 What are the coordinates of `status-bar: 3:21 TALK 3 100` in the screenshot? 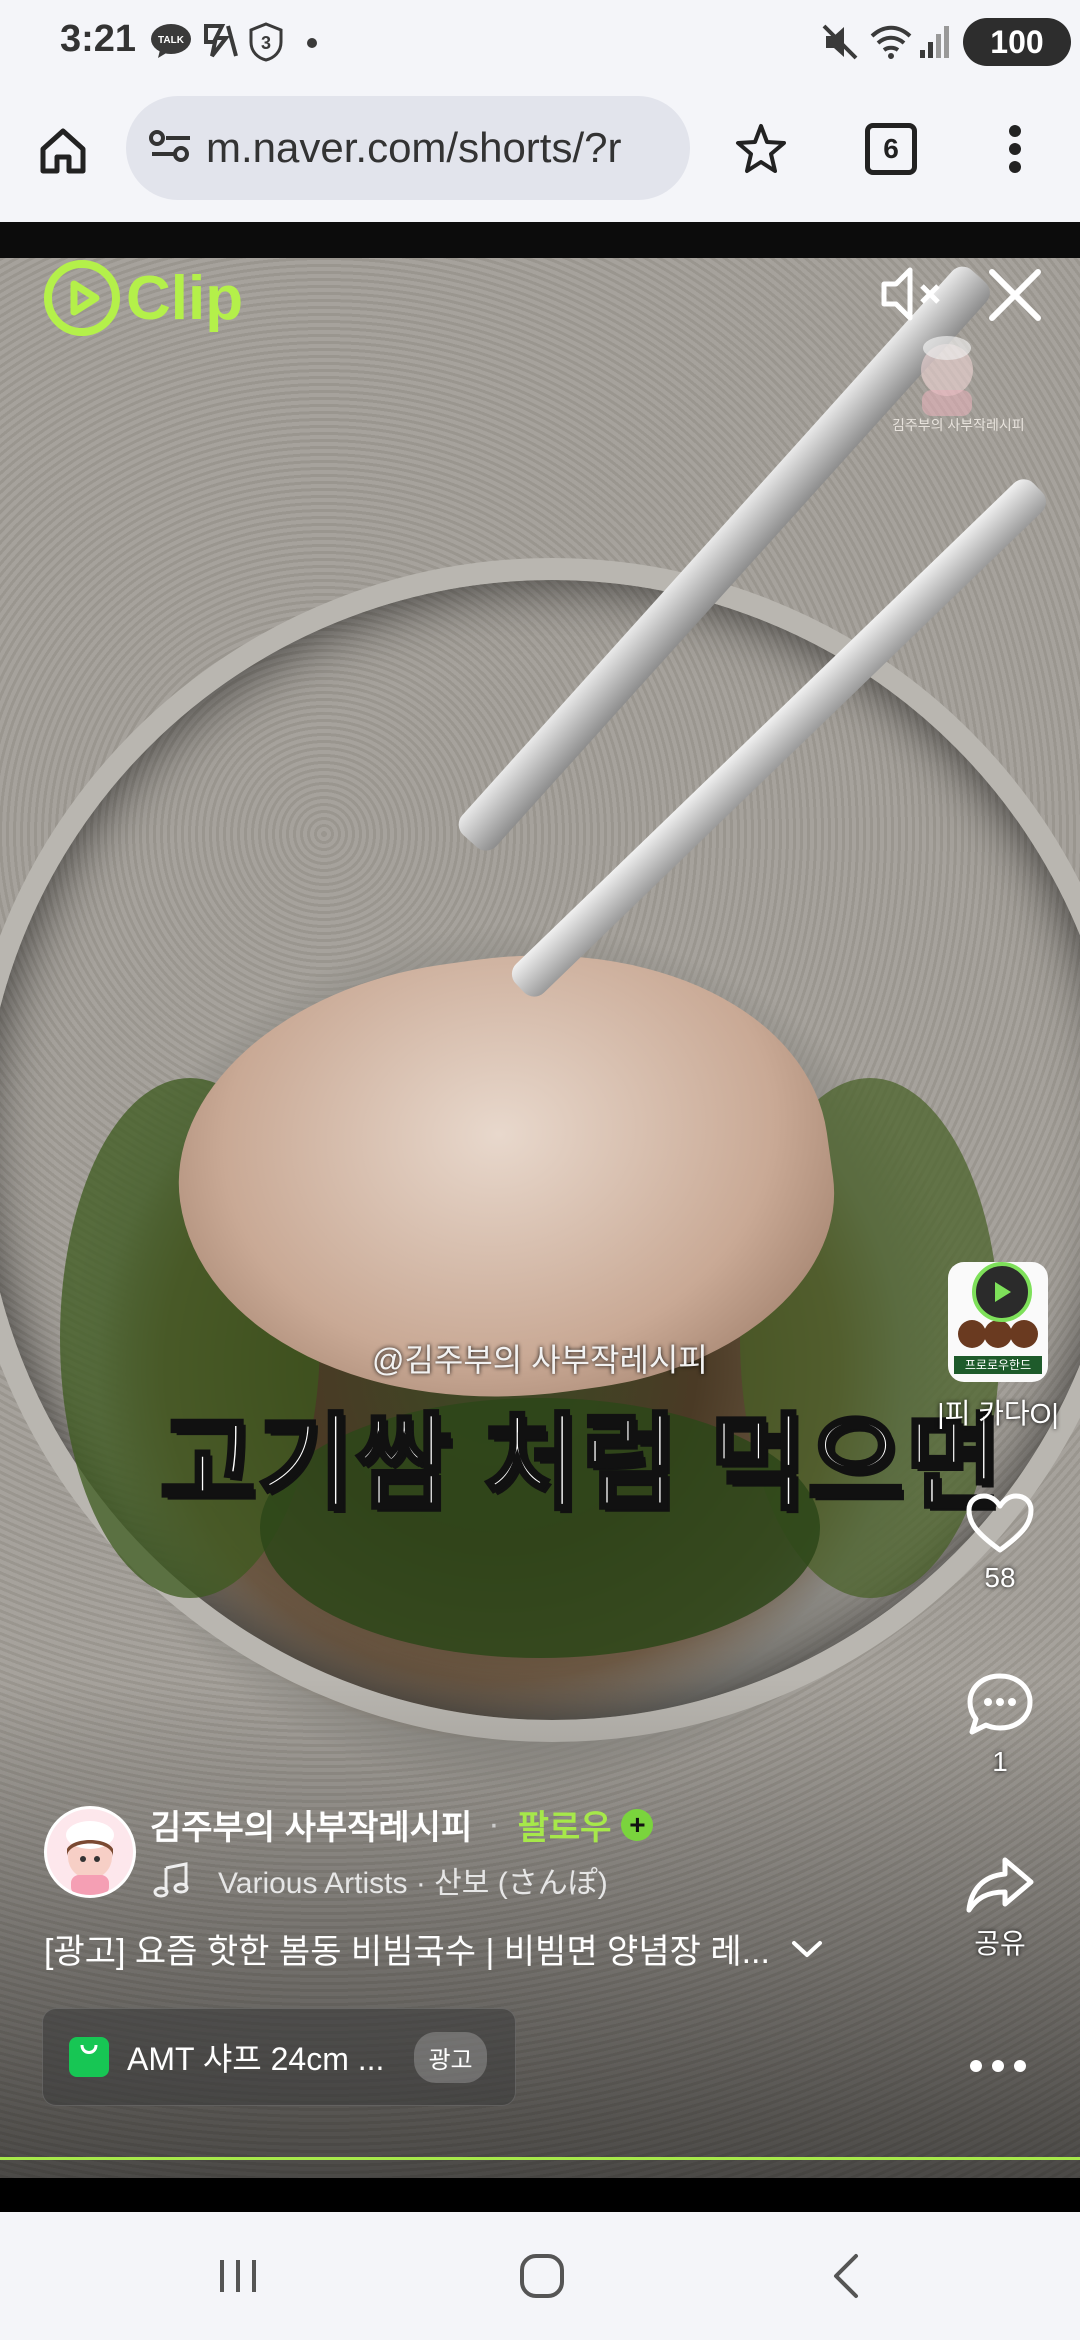 It's located at (540, 41).